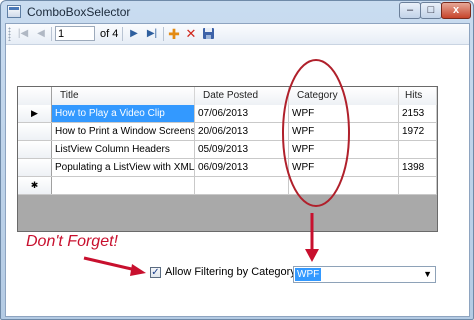 This screenshot has height=320, width=474. I want to click on window-title: ComboBoxSelector, so click(79, 12).